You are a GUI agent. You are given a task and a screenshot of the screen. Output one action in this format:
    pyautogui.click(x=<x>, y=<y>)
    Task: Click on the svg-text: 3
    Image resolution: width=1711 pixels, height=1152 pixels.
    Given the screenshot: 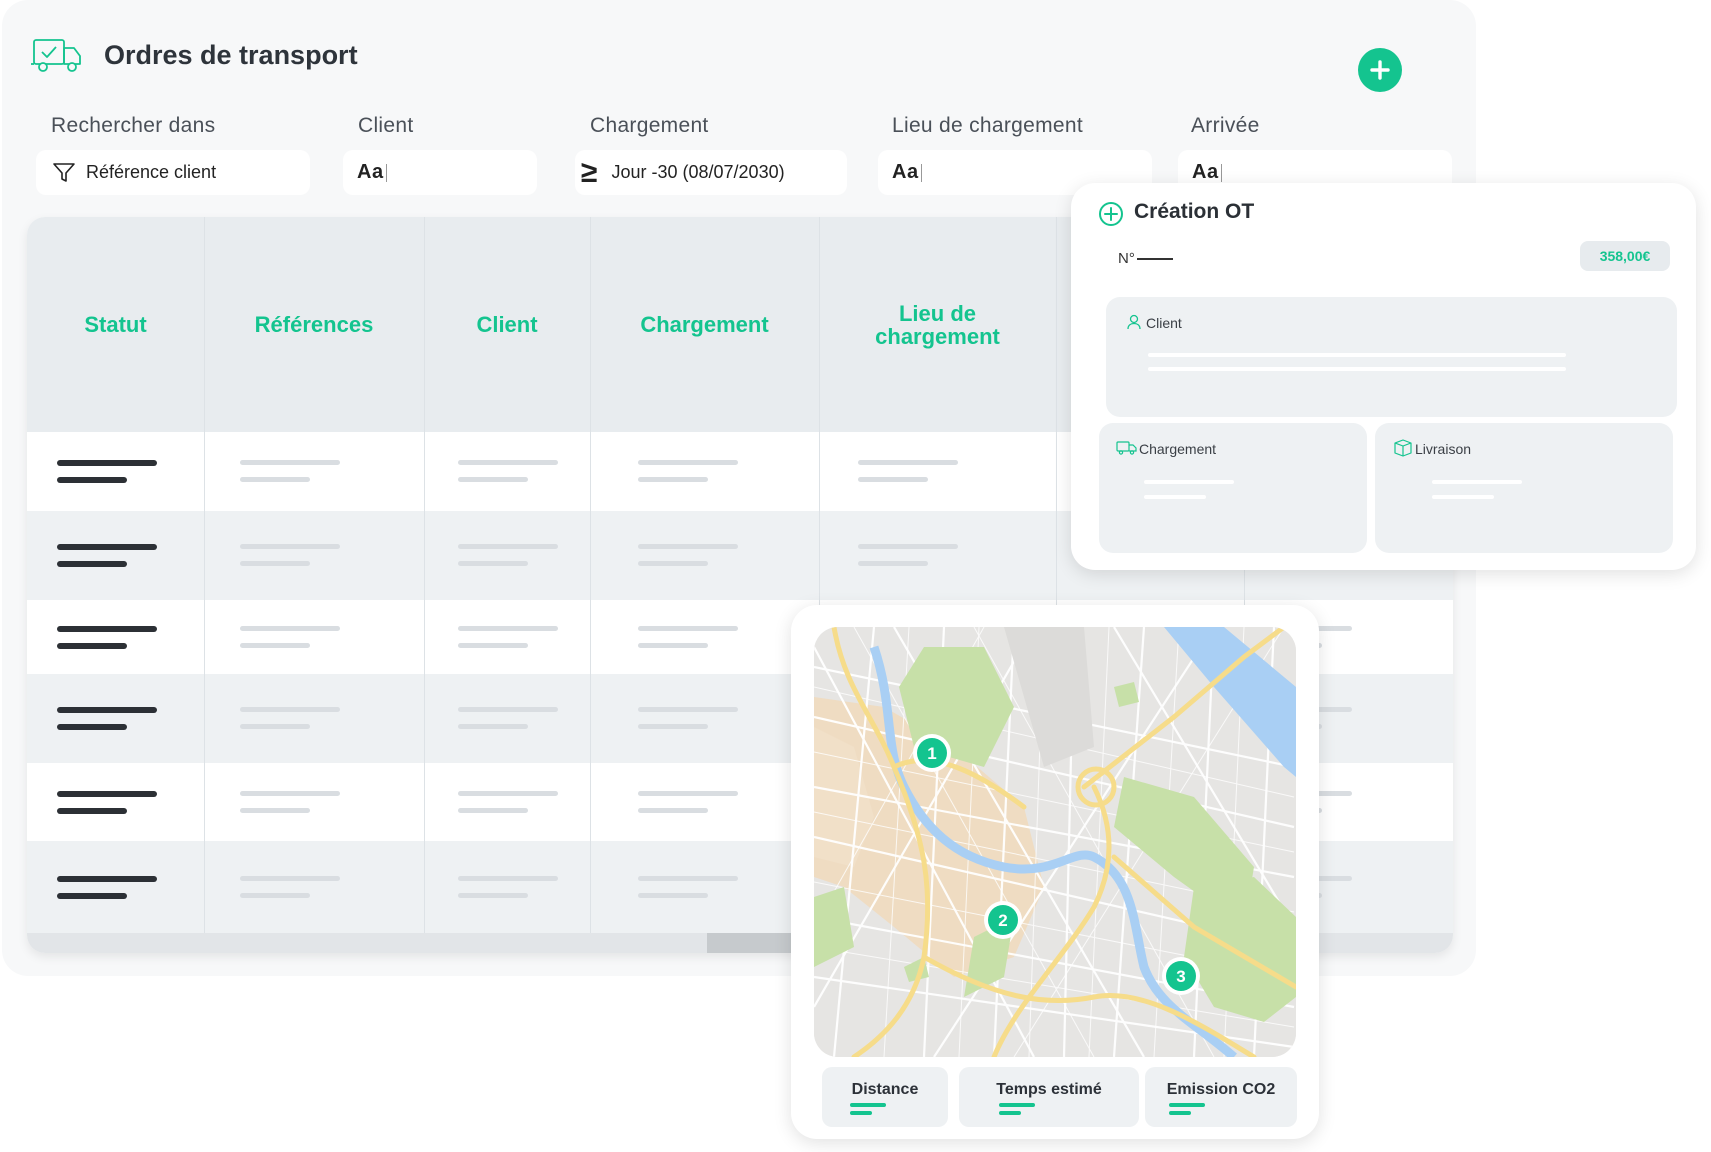 What is the action you would take?
    pyautogui.click(x=1180, y=976)
    